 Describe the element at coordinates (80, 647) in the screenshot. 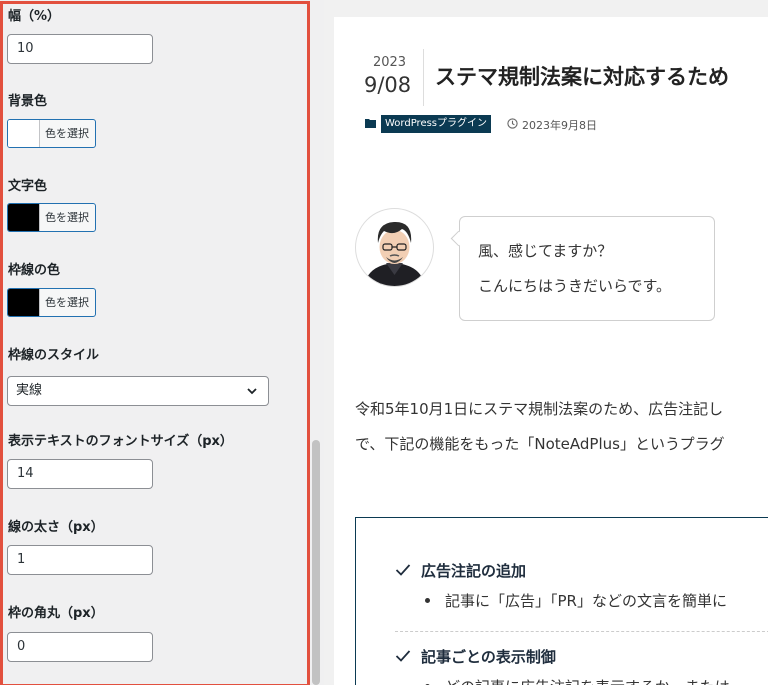

I see `border-radius-input: 0` at that location.